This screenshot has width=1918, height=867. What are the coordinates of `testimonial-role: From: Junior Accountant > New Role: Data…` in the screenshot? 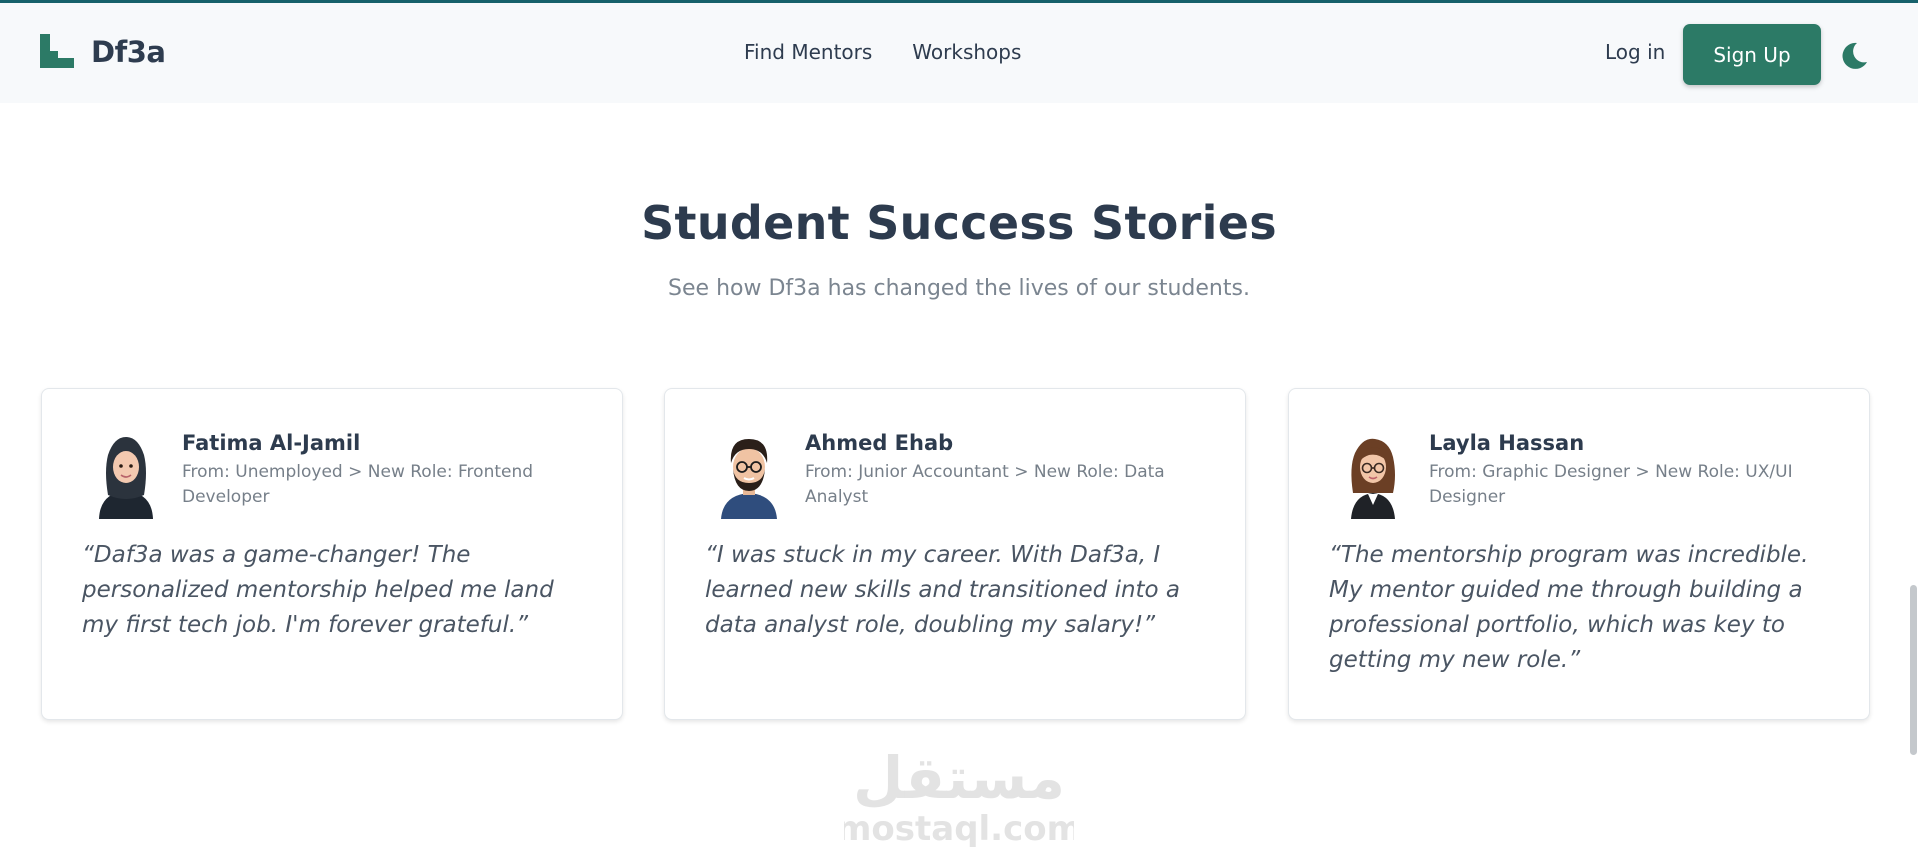 It's located at (985, 484).